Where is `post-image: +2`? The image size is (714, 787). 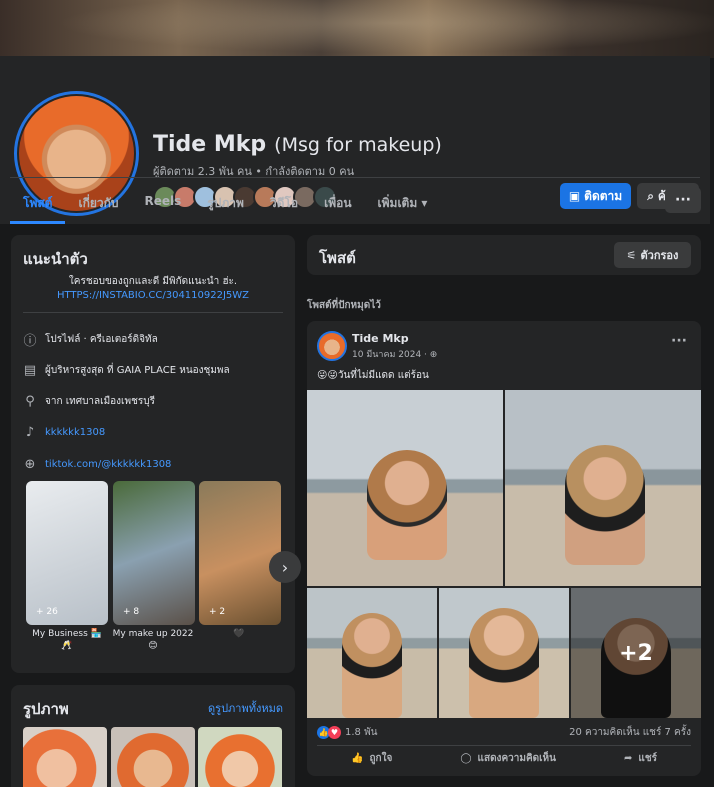 post-image: +2 is located at coordinates (636, 653).